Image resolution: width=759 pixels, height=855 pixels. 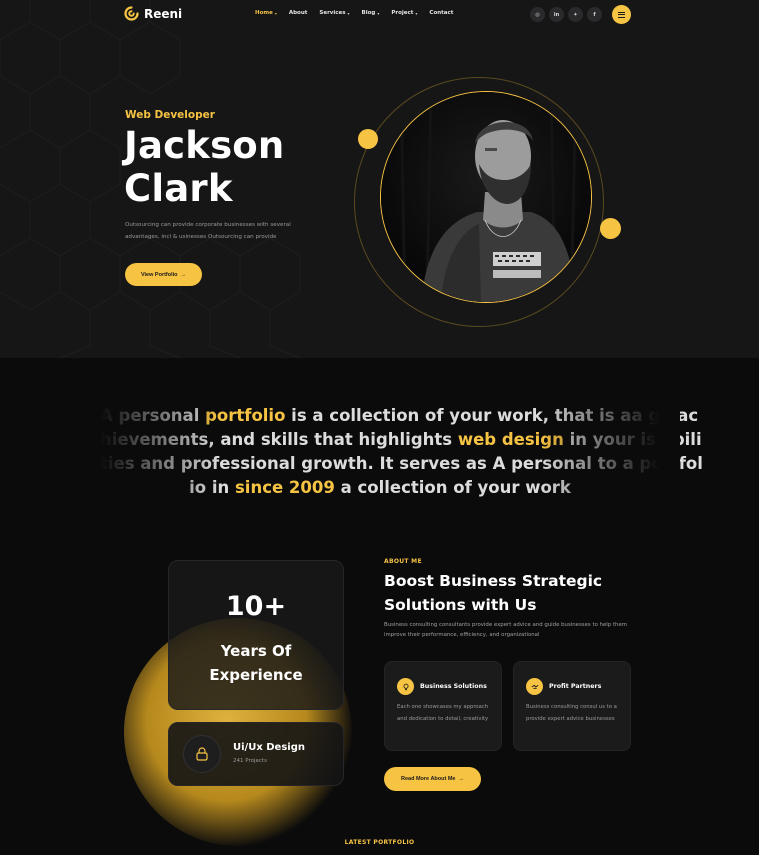 I want to click on nav-item-label: Project, so click(x=402, y=13).